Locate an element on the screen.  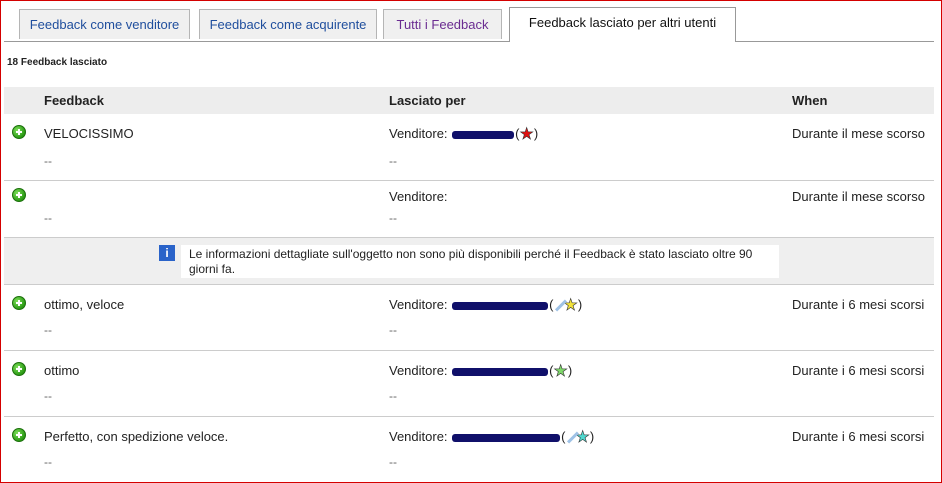
column-header-left-for: Lasciato per is located at coordinates (427, 100).